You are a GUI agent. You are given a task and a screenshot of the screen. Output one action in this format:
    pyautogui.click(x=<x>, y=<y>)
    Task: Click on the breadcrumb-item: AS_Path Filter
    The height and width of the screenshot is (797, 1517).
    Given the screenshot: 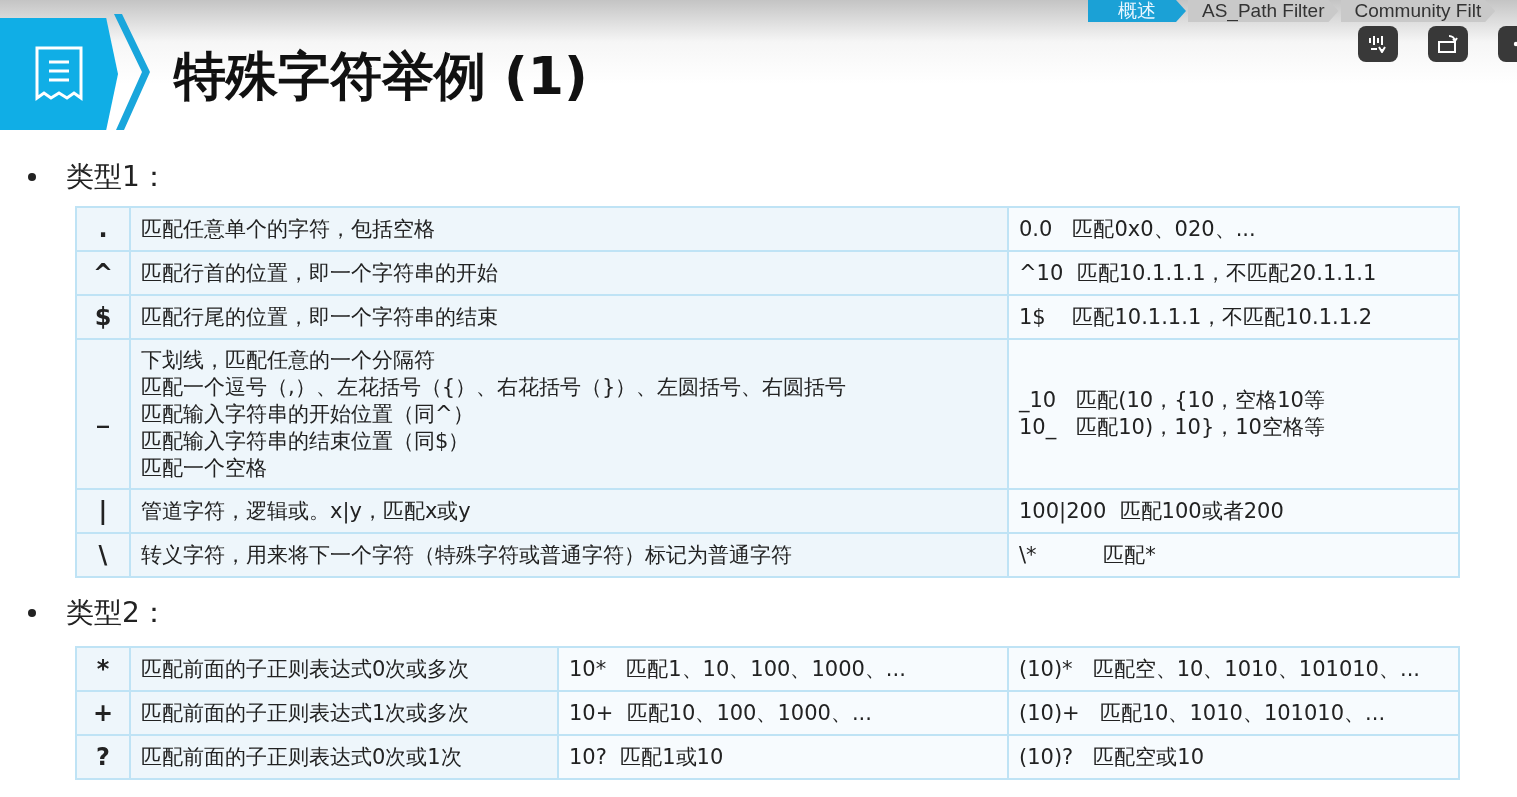 What is the action you would take?
    pyautogui.click(x=1263, y=11)
    